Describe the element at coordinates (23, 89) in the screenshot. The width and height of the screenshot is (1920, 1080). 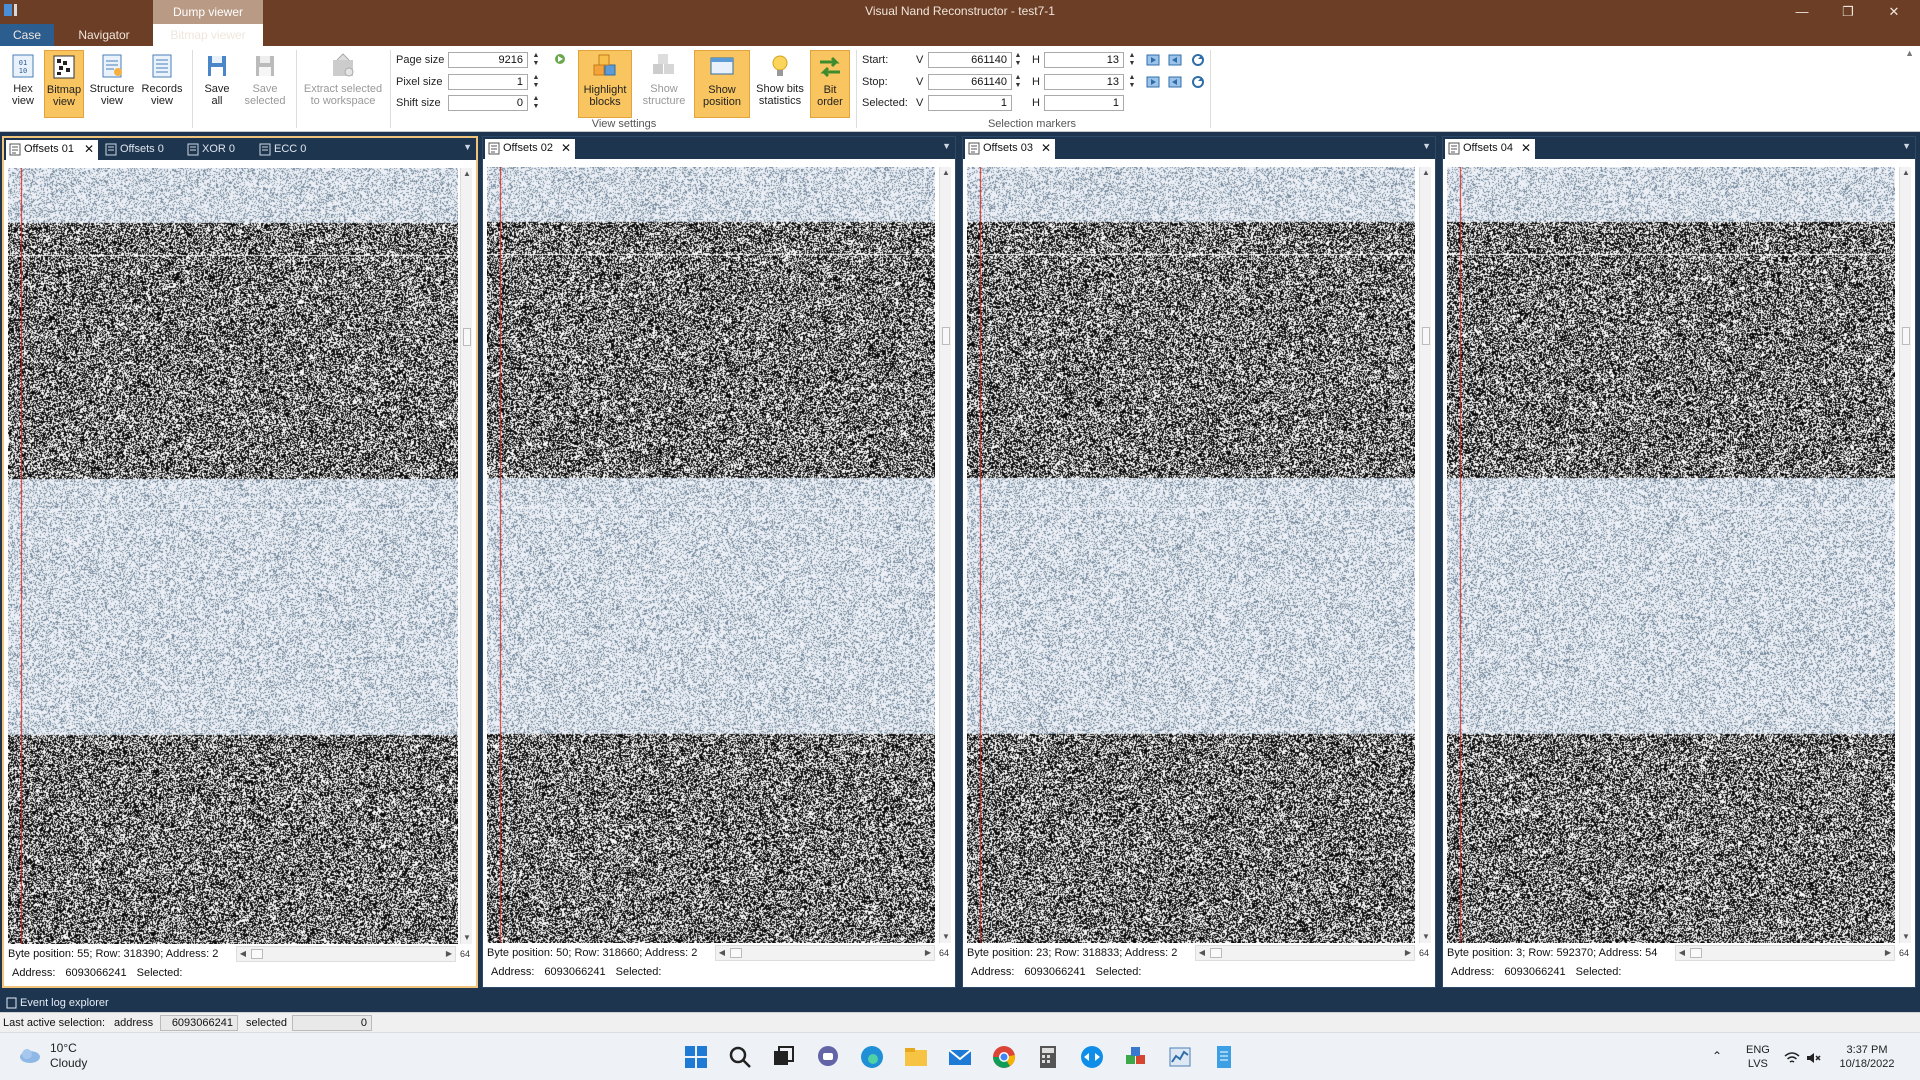
I see `hex-view-label1: Hex` at that location.